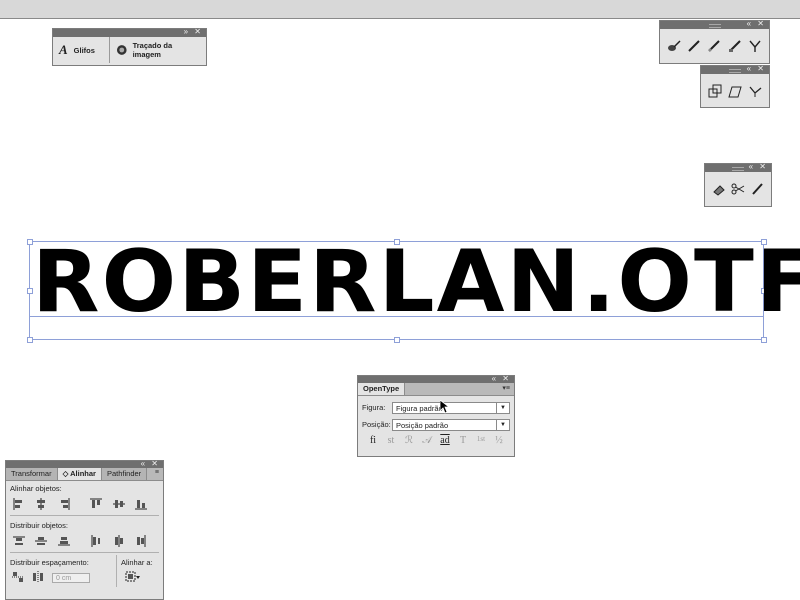 This screenshot has width=800, height=600. Describe the element at coordinates (32, 474) in the screenshot. I see `tab-transform: Transformar` at that location.